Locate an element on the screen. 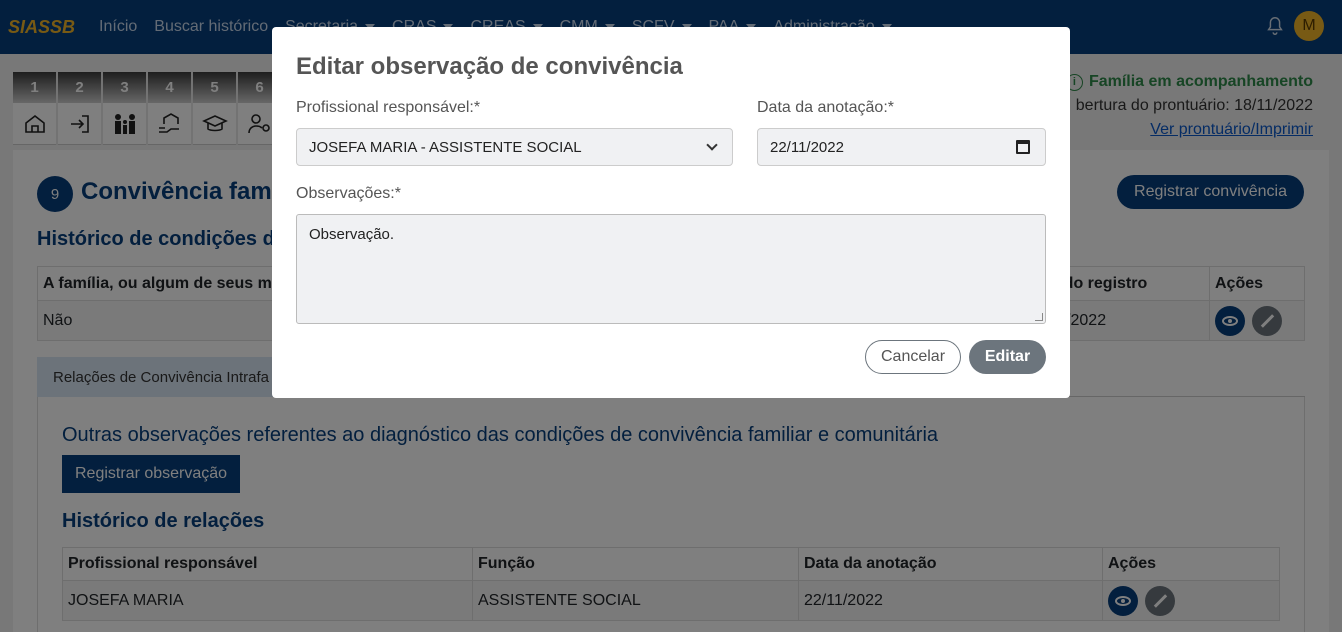 The image size is (1342, 632). observations-textarea: Observação. is located at coordinates (671, 269).